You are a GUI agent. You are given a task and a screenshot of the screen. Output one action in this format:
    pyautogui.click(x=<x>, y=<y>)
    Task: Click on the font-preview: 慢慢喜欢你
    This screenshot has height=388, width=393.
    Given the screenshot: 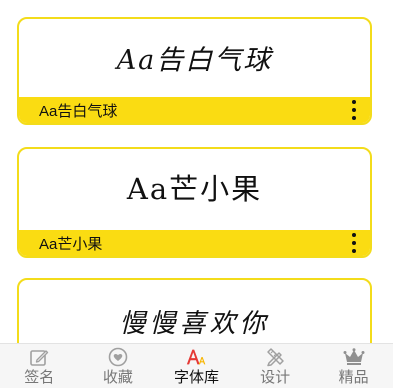 What is the action you would take?
    pyautogui.click(x=194, y=323)
    